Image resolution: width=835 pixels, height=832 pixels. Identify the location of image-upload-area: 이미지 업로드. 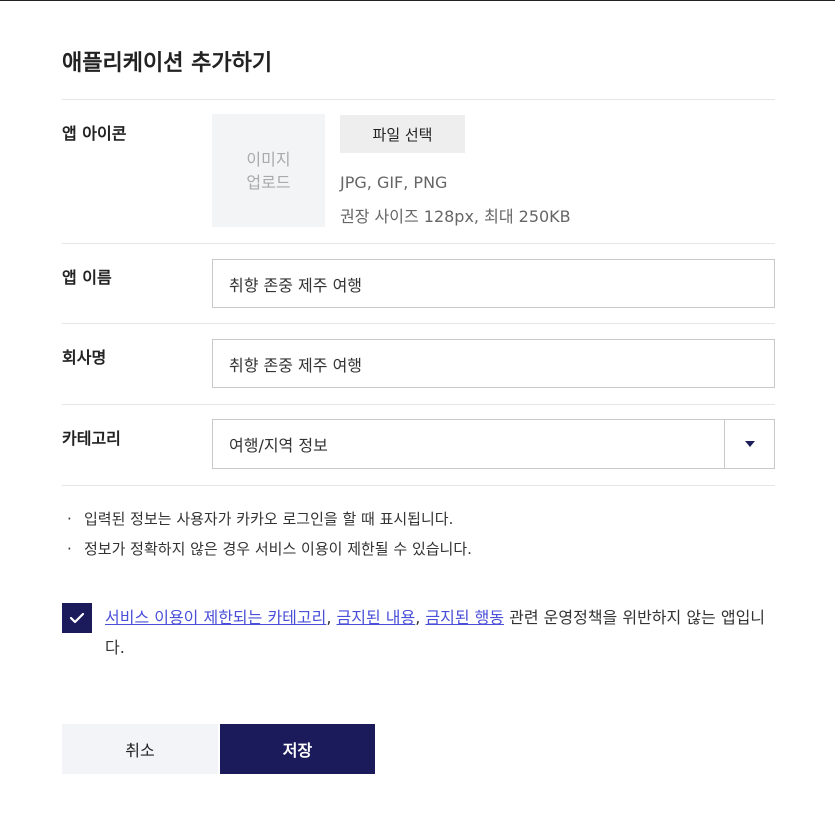
(268, 170).